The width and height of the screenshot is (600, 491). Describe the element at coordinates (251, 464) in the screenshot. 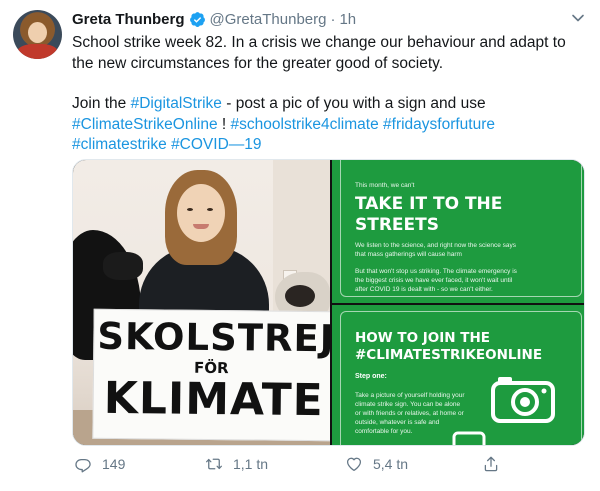

I see `retweet-count: 1,1 tn` at that location.